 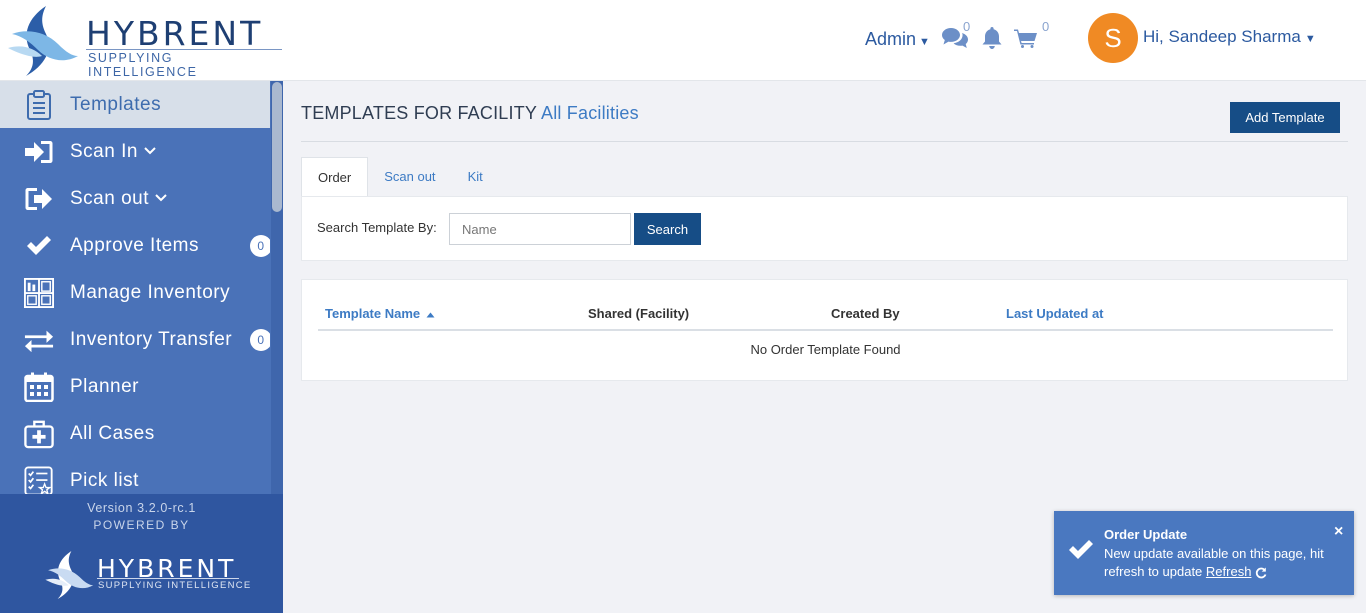 I want to click on bell-icon, so click(x=992, y=38).